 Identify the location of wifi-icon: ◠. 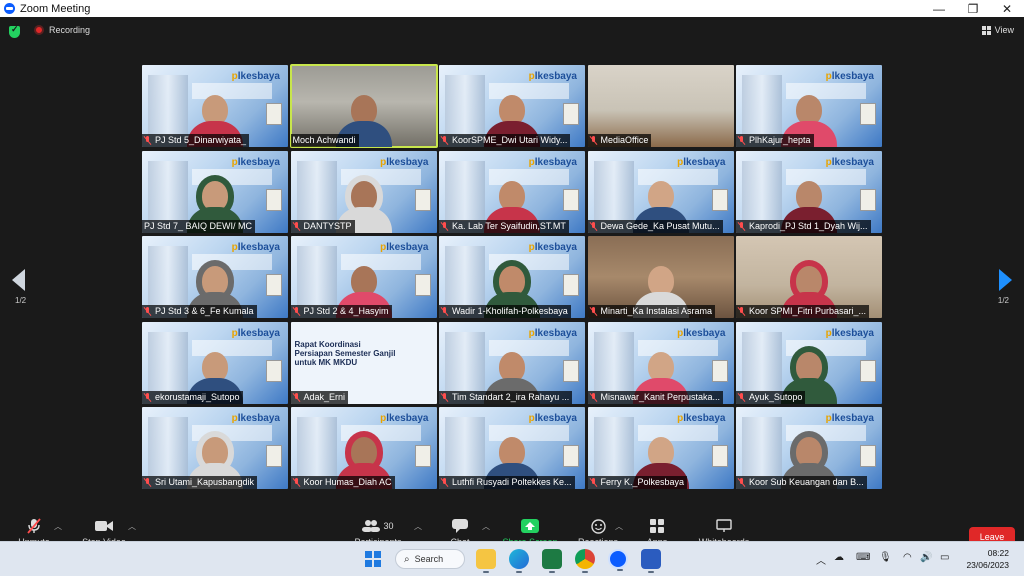
(907, 557).